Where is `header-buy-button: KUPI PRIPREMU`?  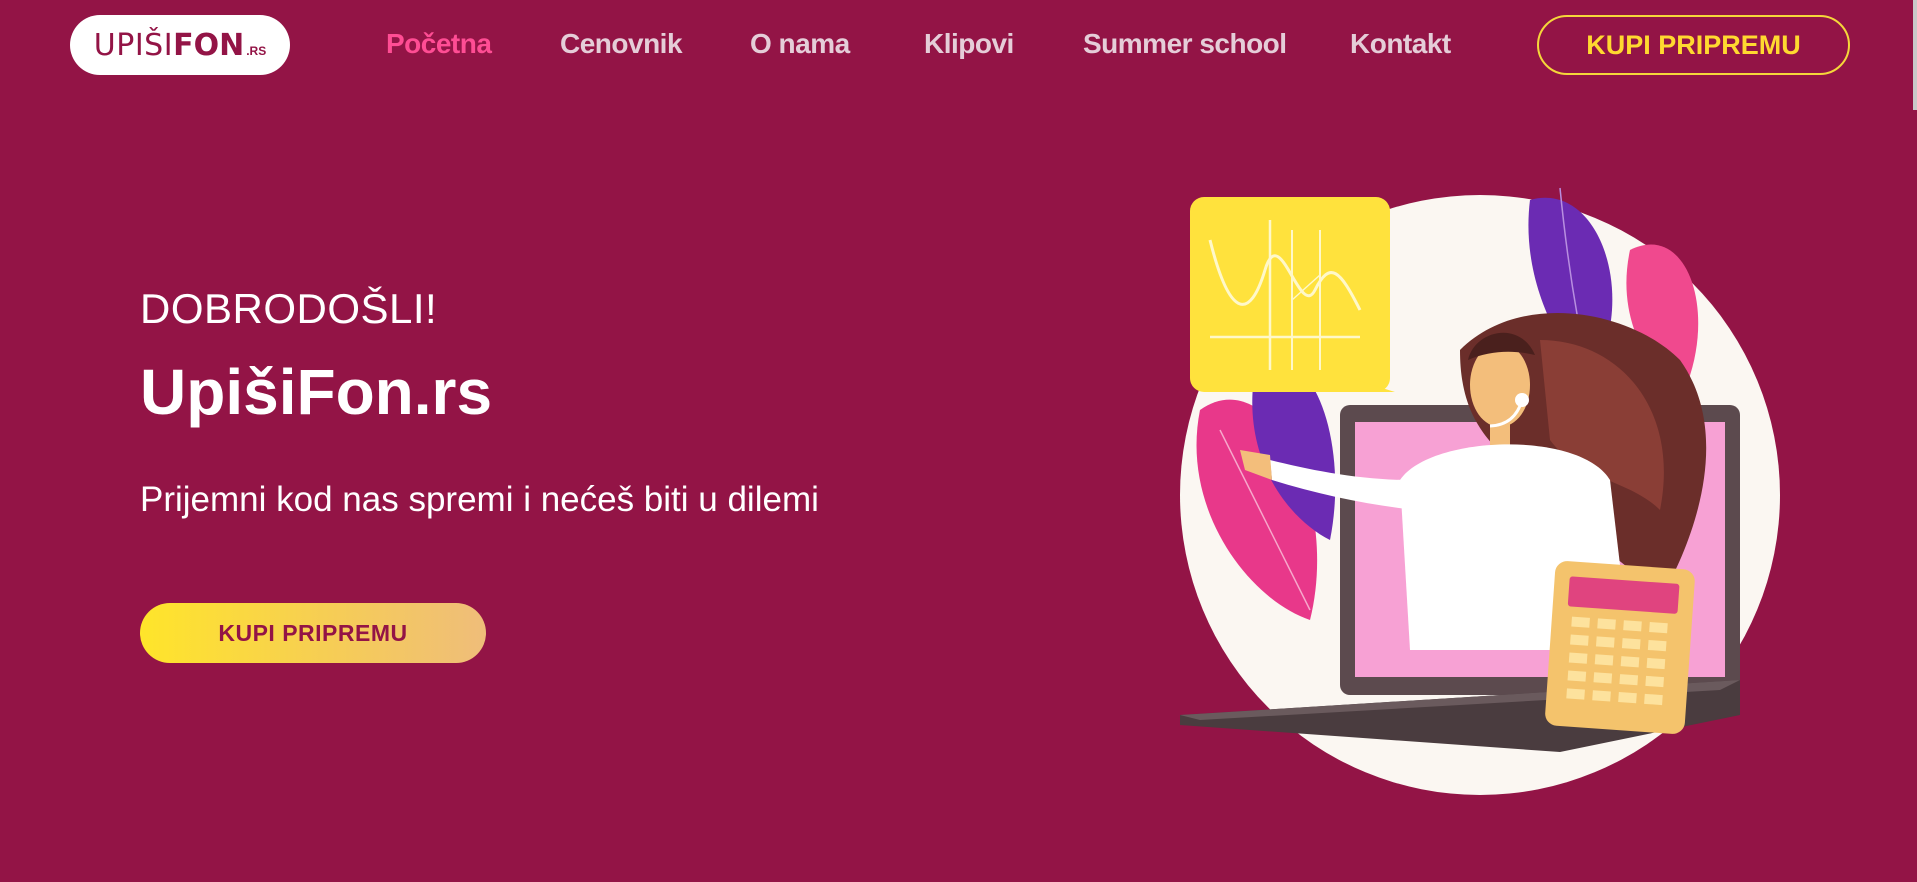
header-buy-button: KUPI PRIPREMU is located at coordinates (1693, 45).